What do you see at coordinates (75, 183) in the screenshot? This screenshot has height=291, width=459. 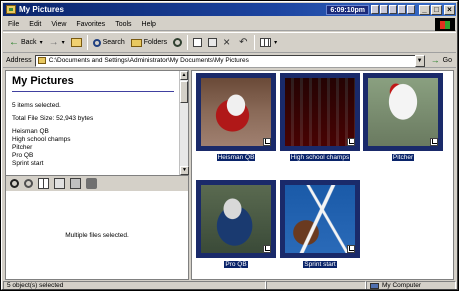 I see `fullscreen-icon` at bounding box center [75, 183].